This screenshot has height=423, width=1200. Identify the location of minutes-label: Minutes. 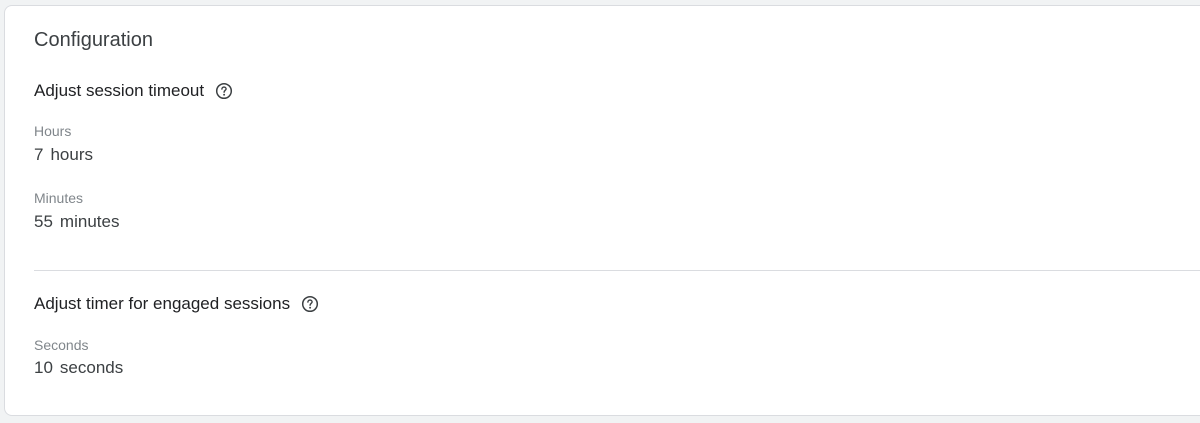
(59, 198).